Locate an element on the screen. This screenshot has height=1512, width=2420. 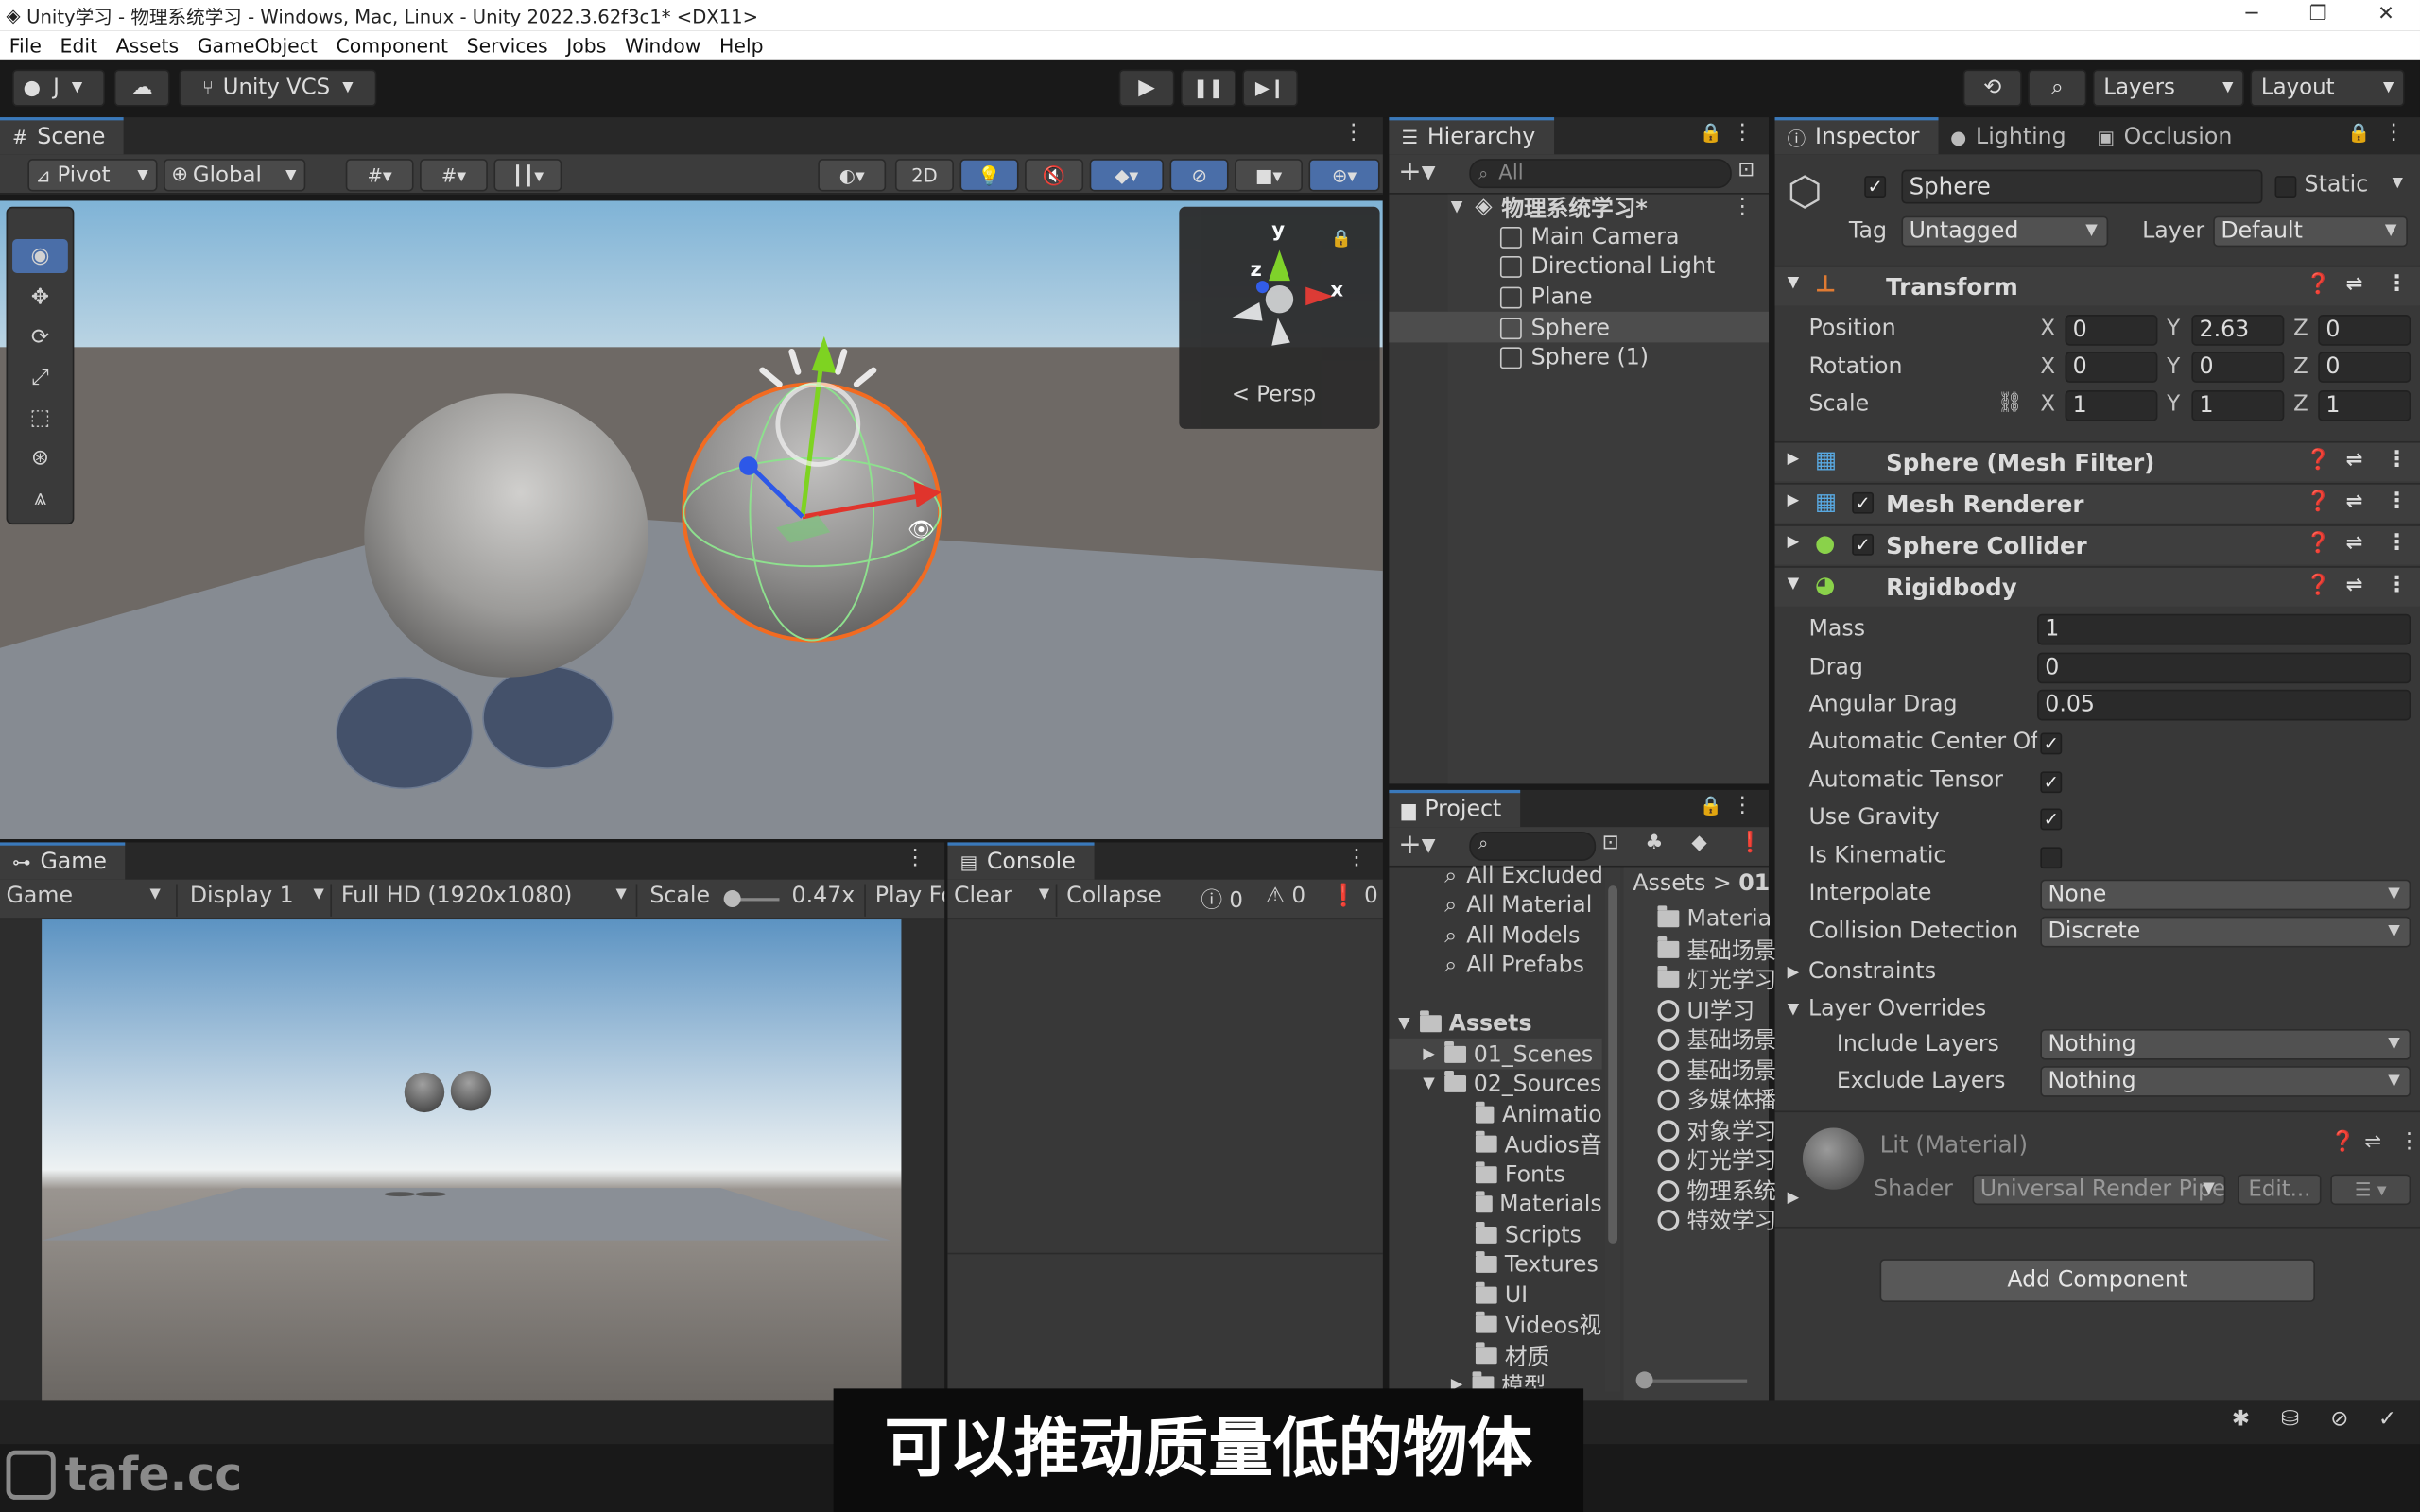
folder-item: Audios音 is located at coordinates (1538, 1144).